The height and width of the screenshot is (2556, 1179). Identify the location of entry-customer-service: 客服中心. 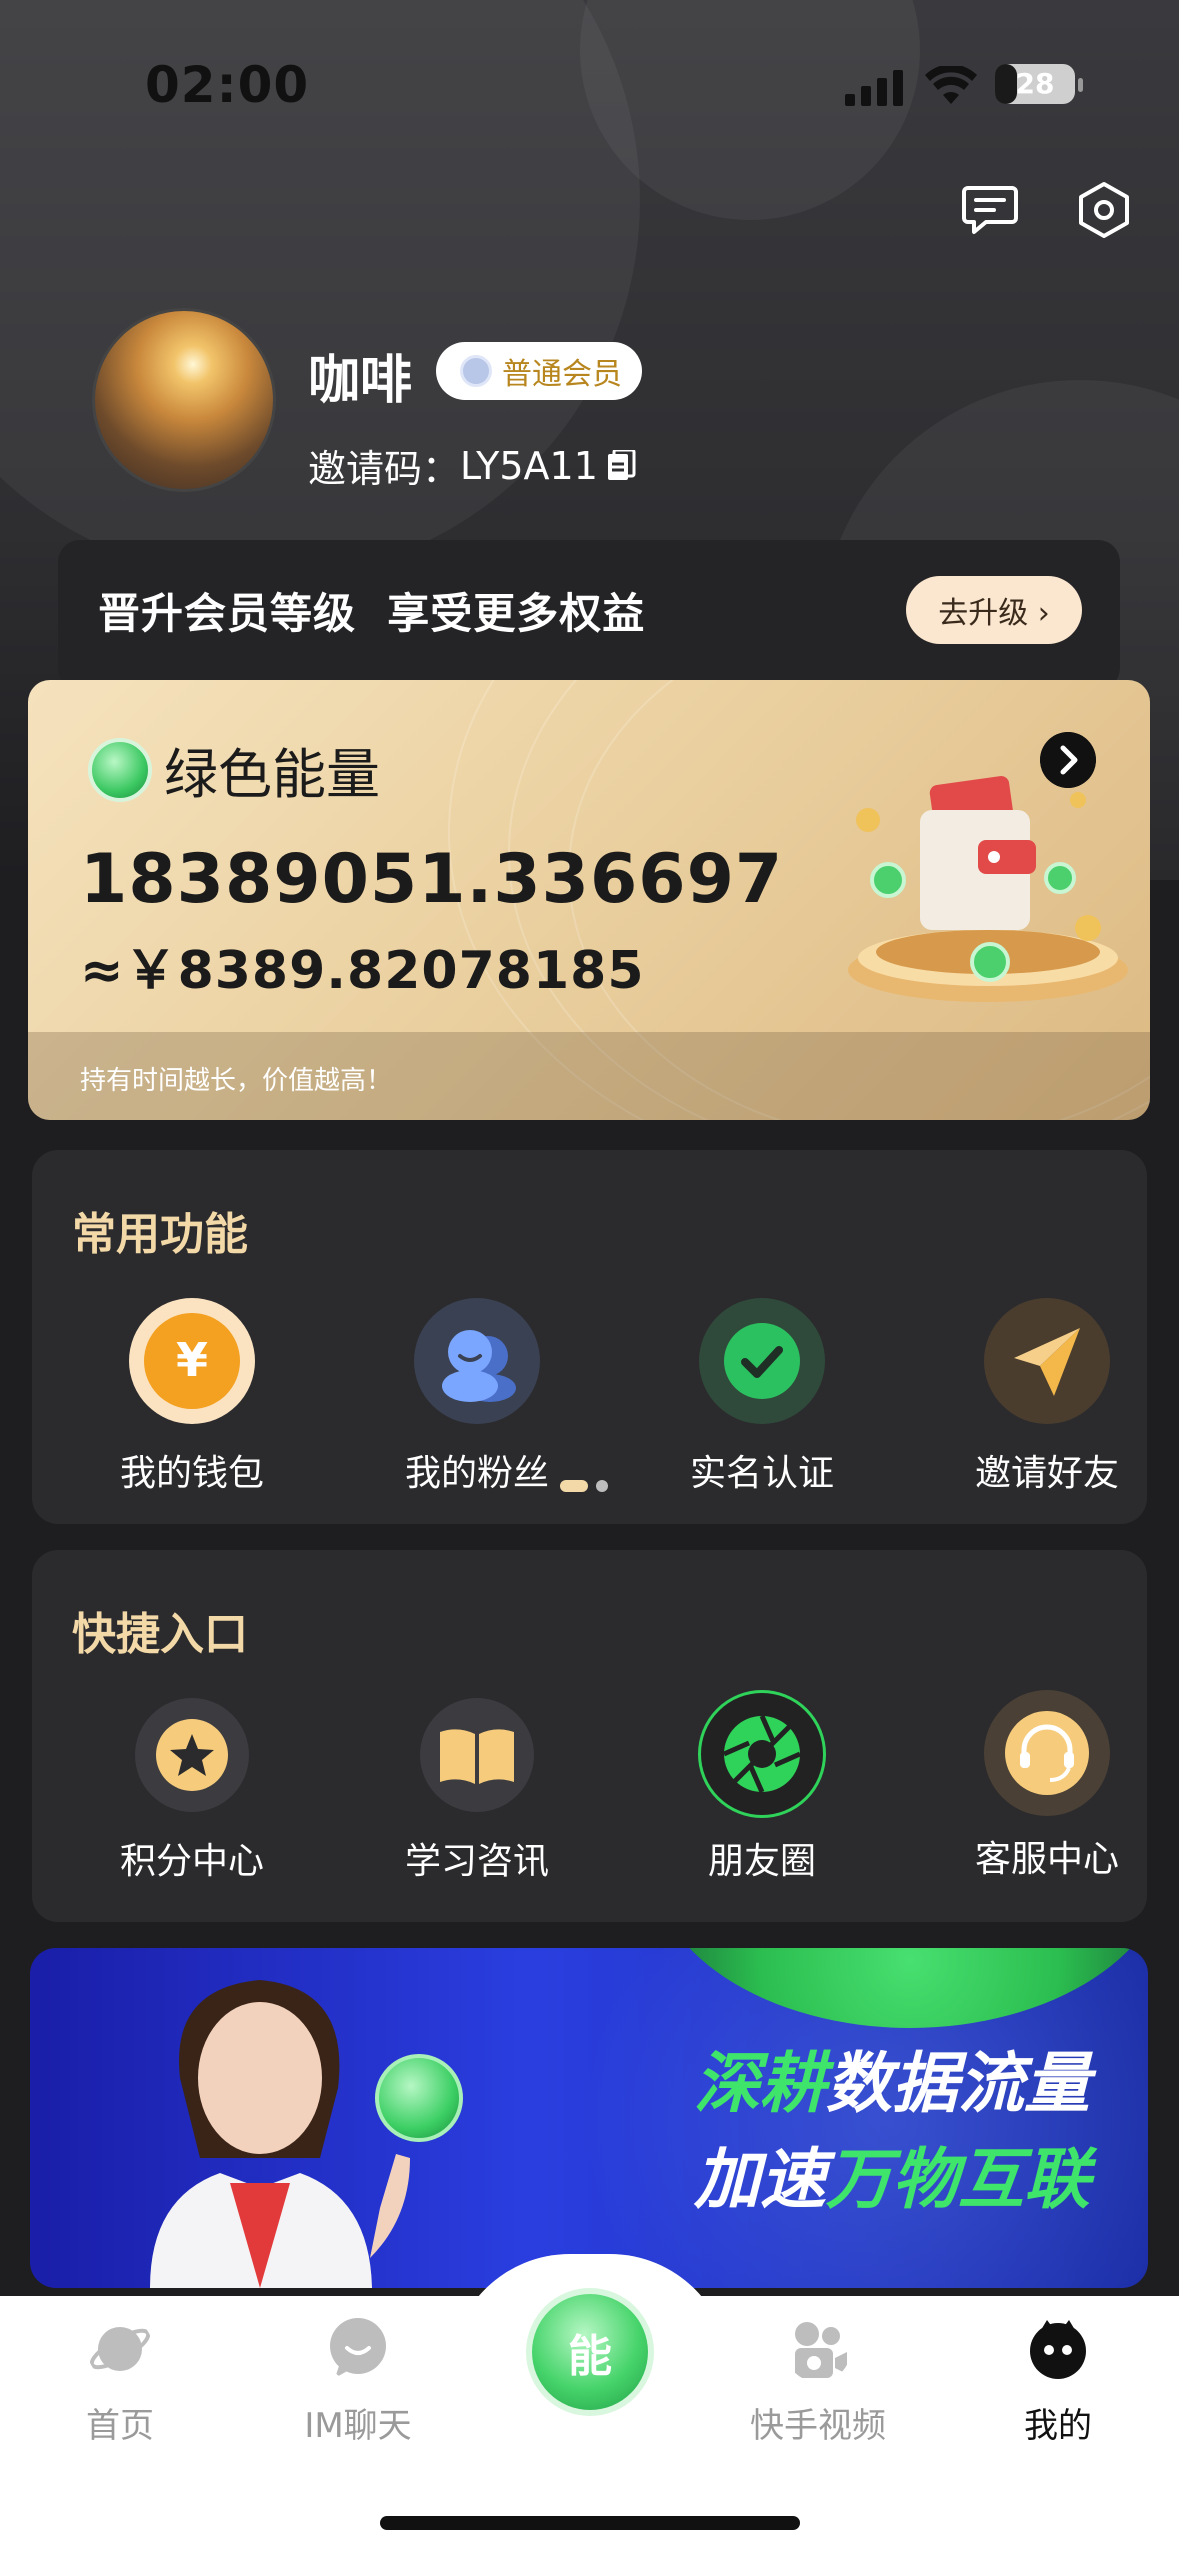
(1047, 1786).